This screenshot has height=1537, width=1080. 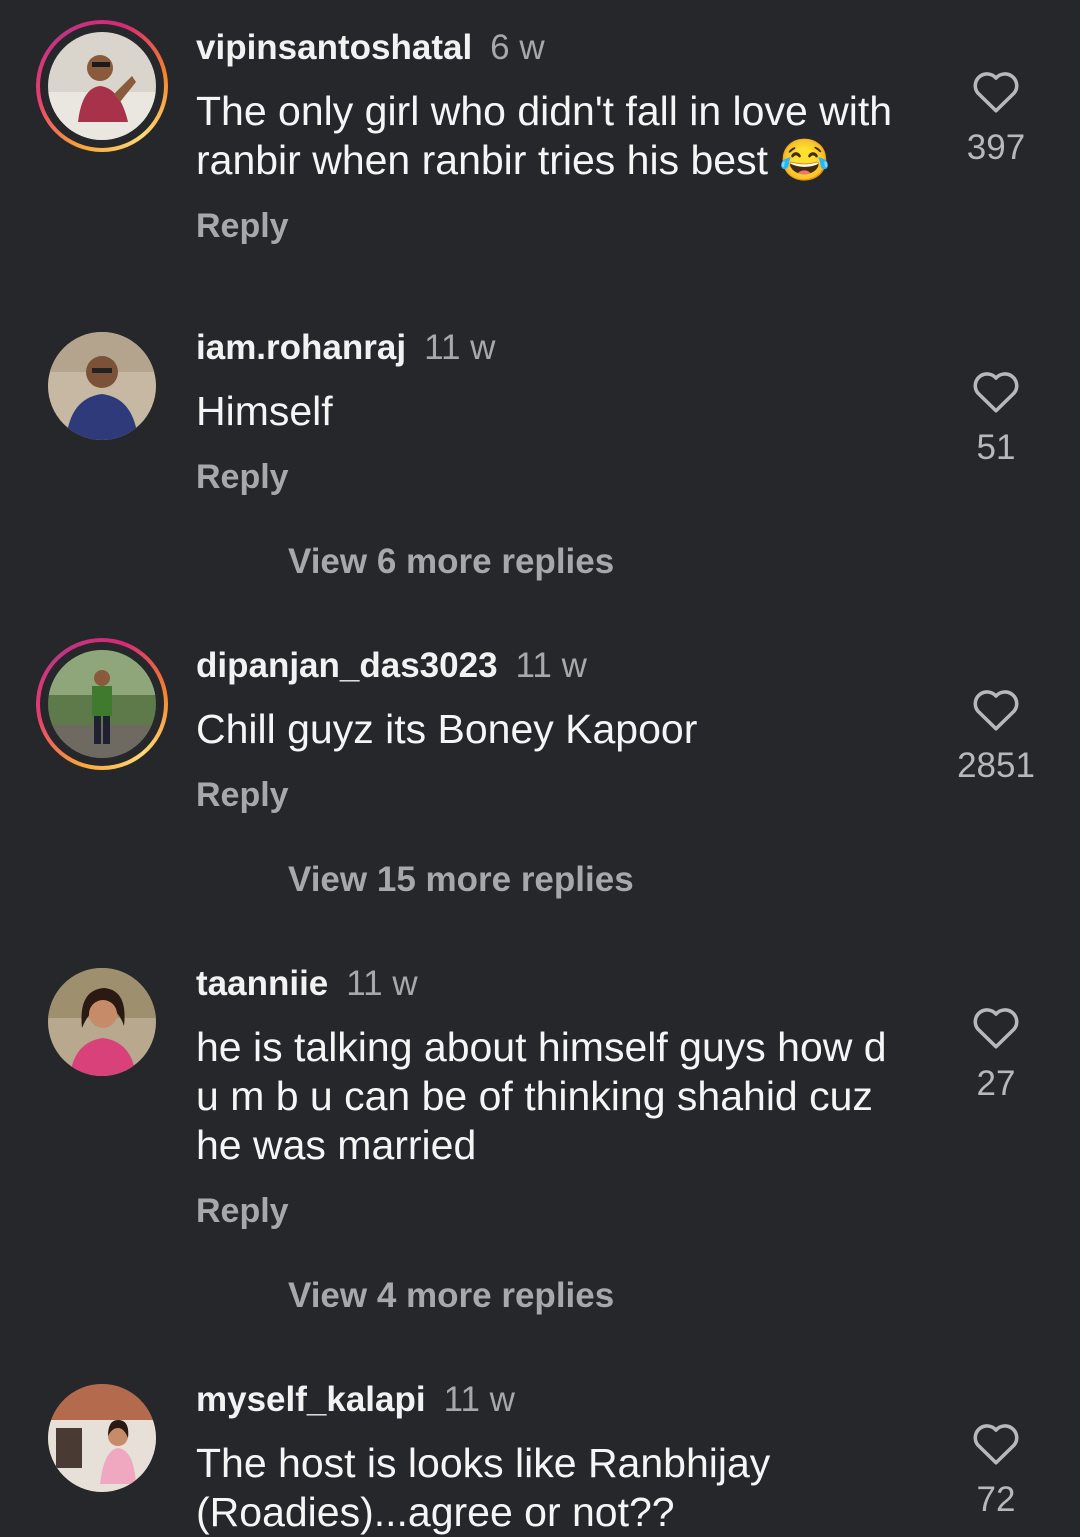 I want to click on like-count: 397, so click(x=996, y=147).